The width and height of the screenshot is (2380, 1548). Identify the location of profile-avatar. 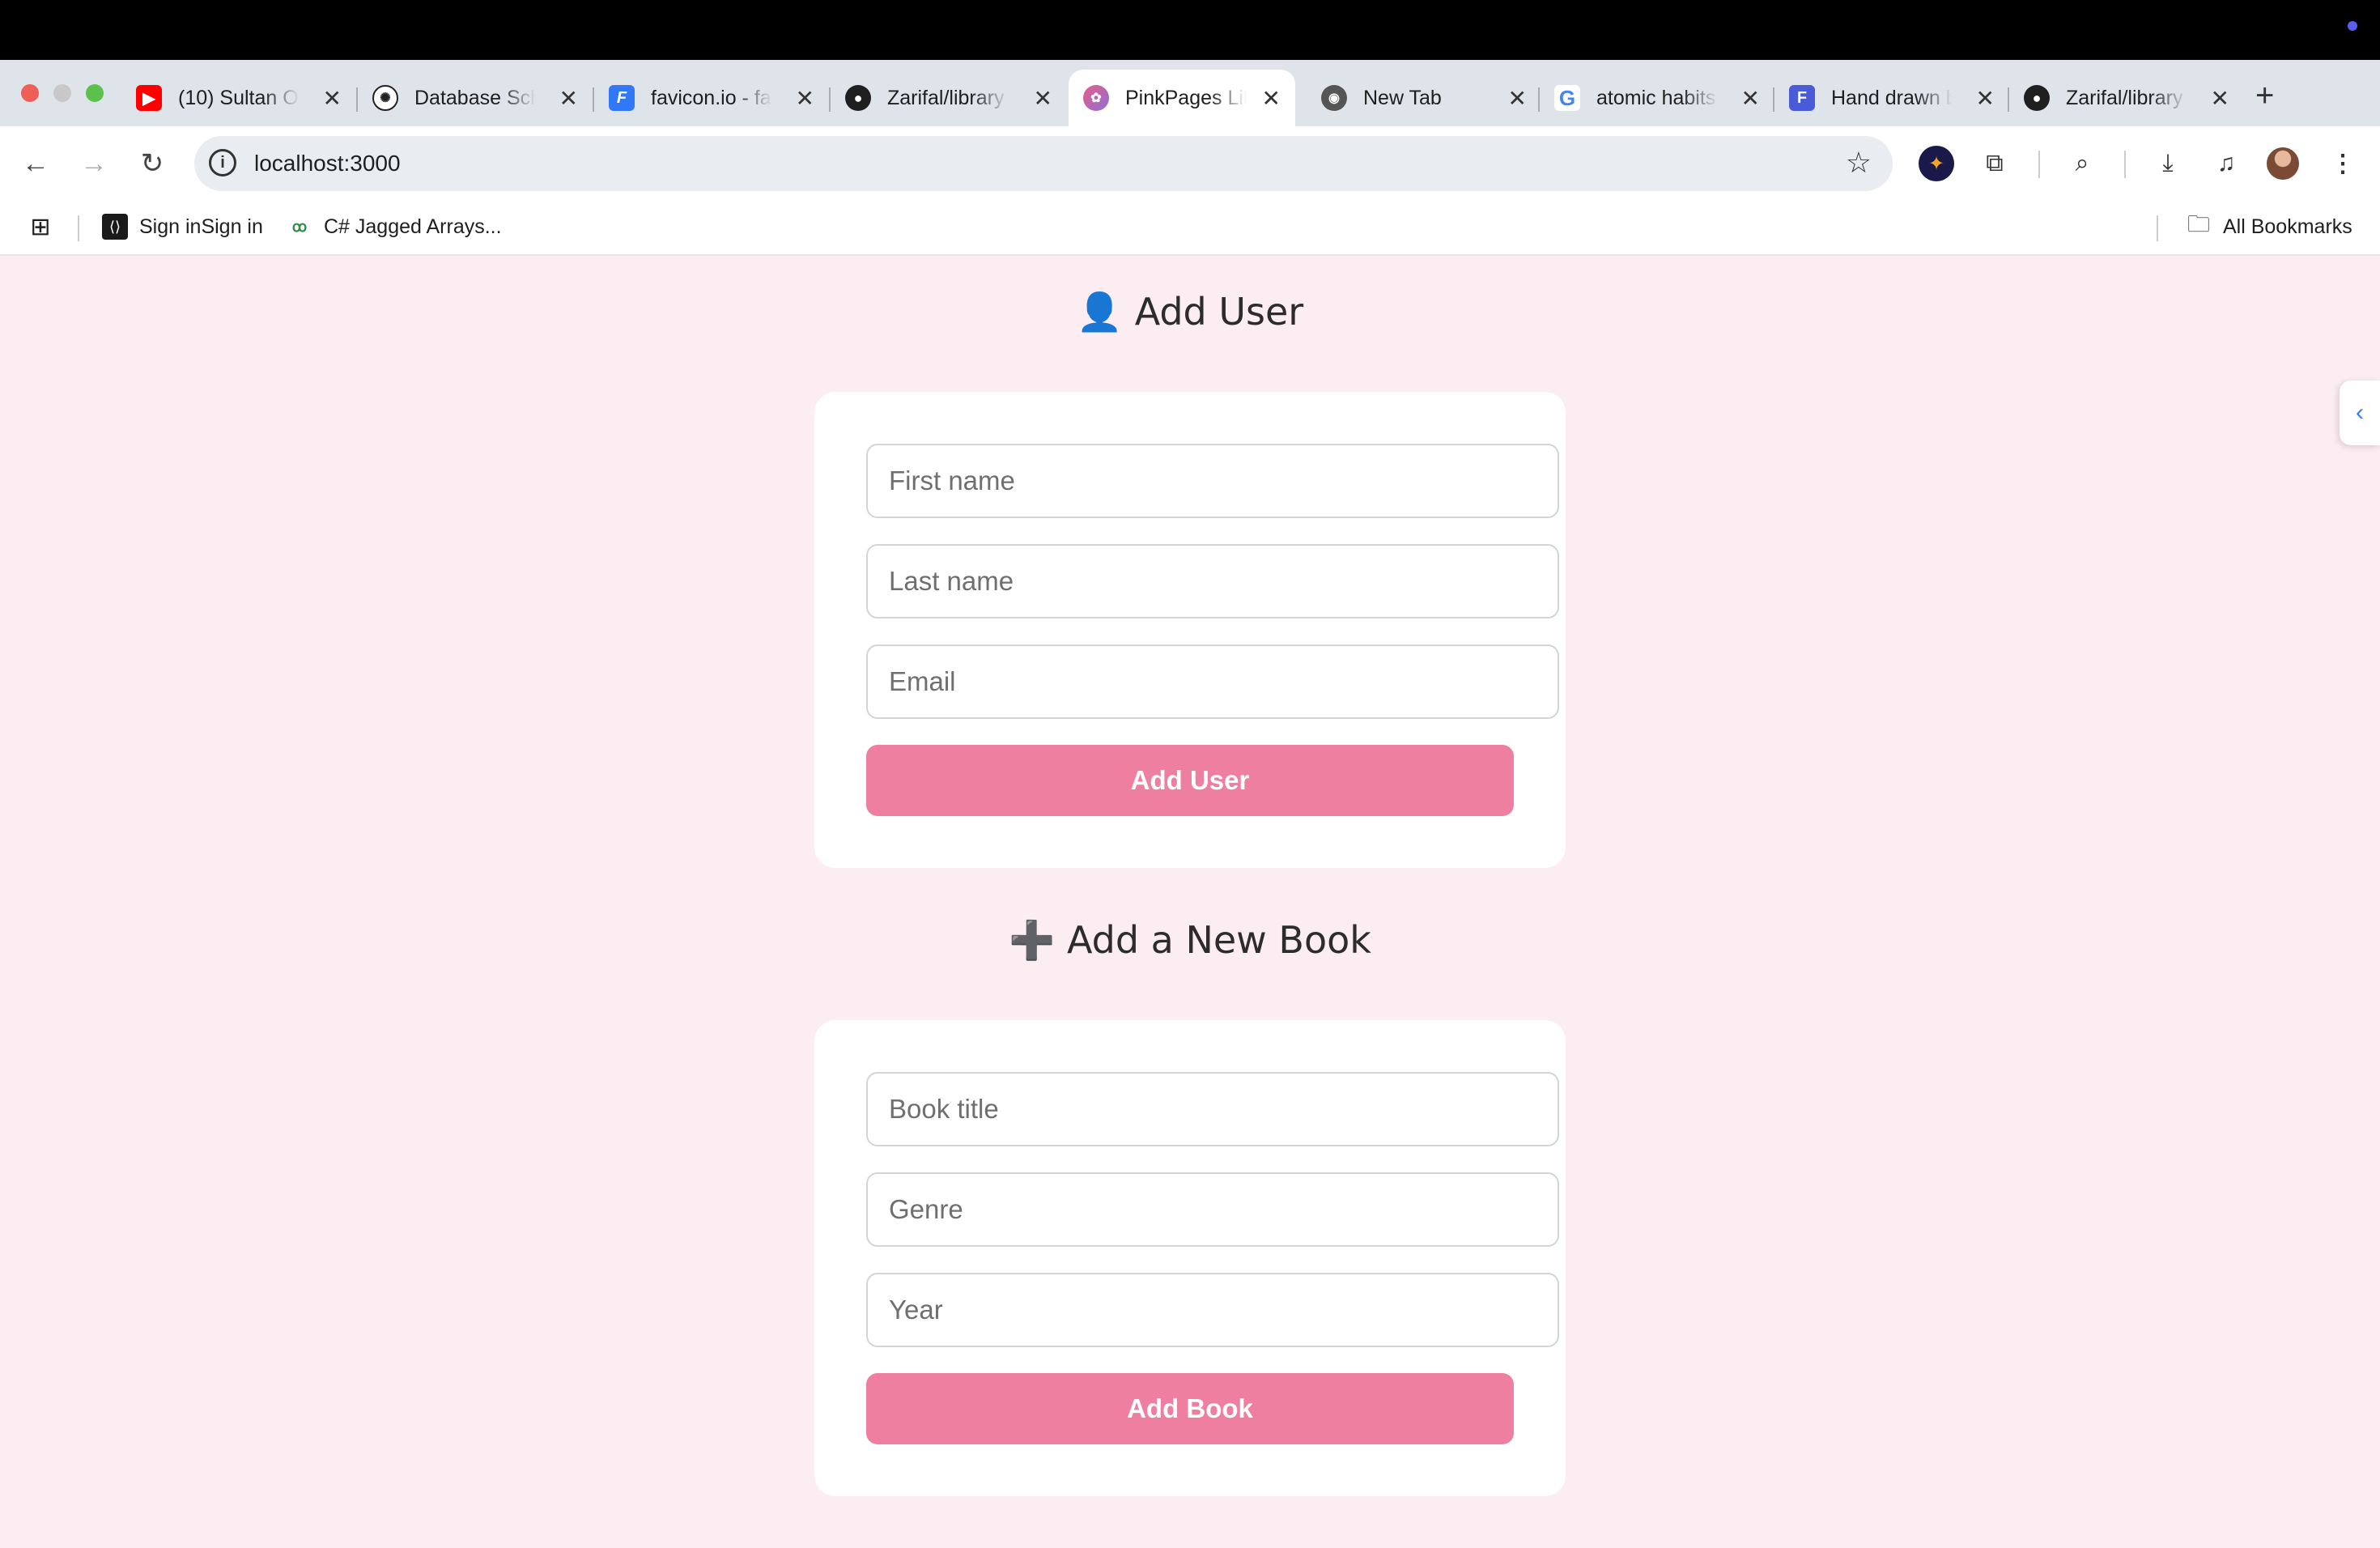
(2283, 164).